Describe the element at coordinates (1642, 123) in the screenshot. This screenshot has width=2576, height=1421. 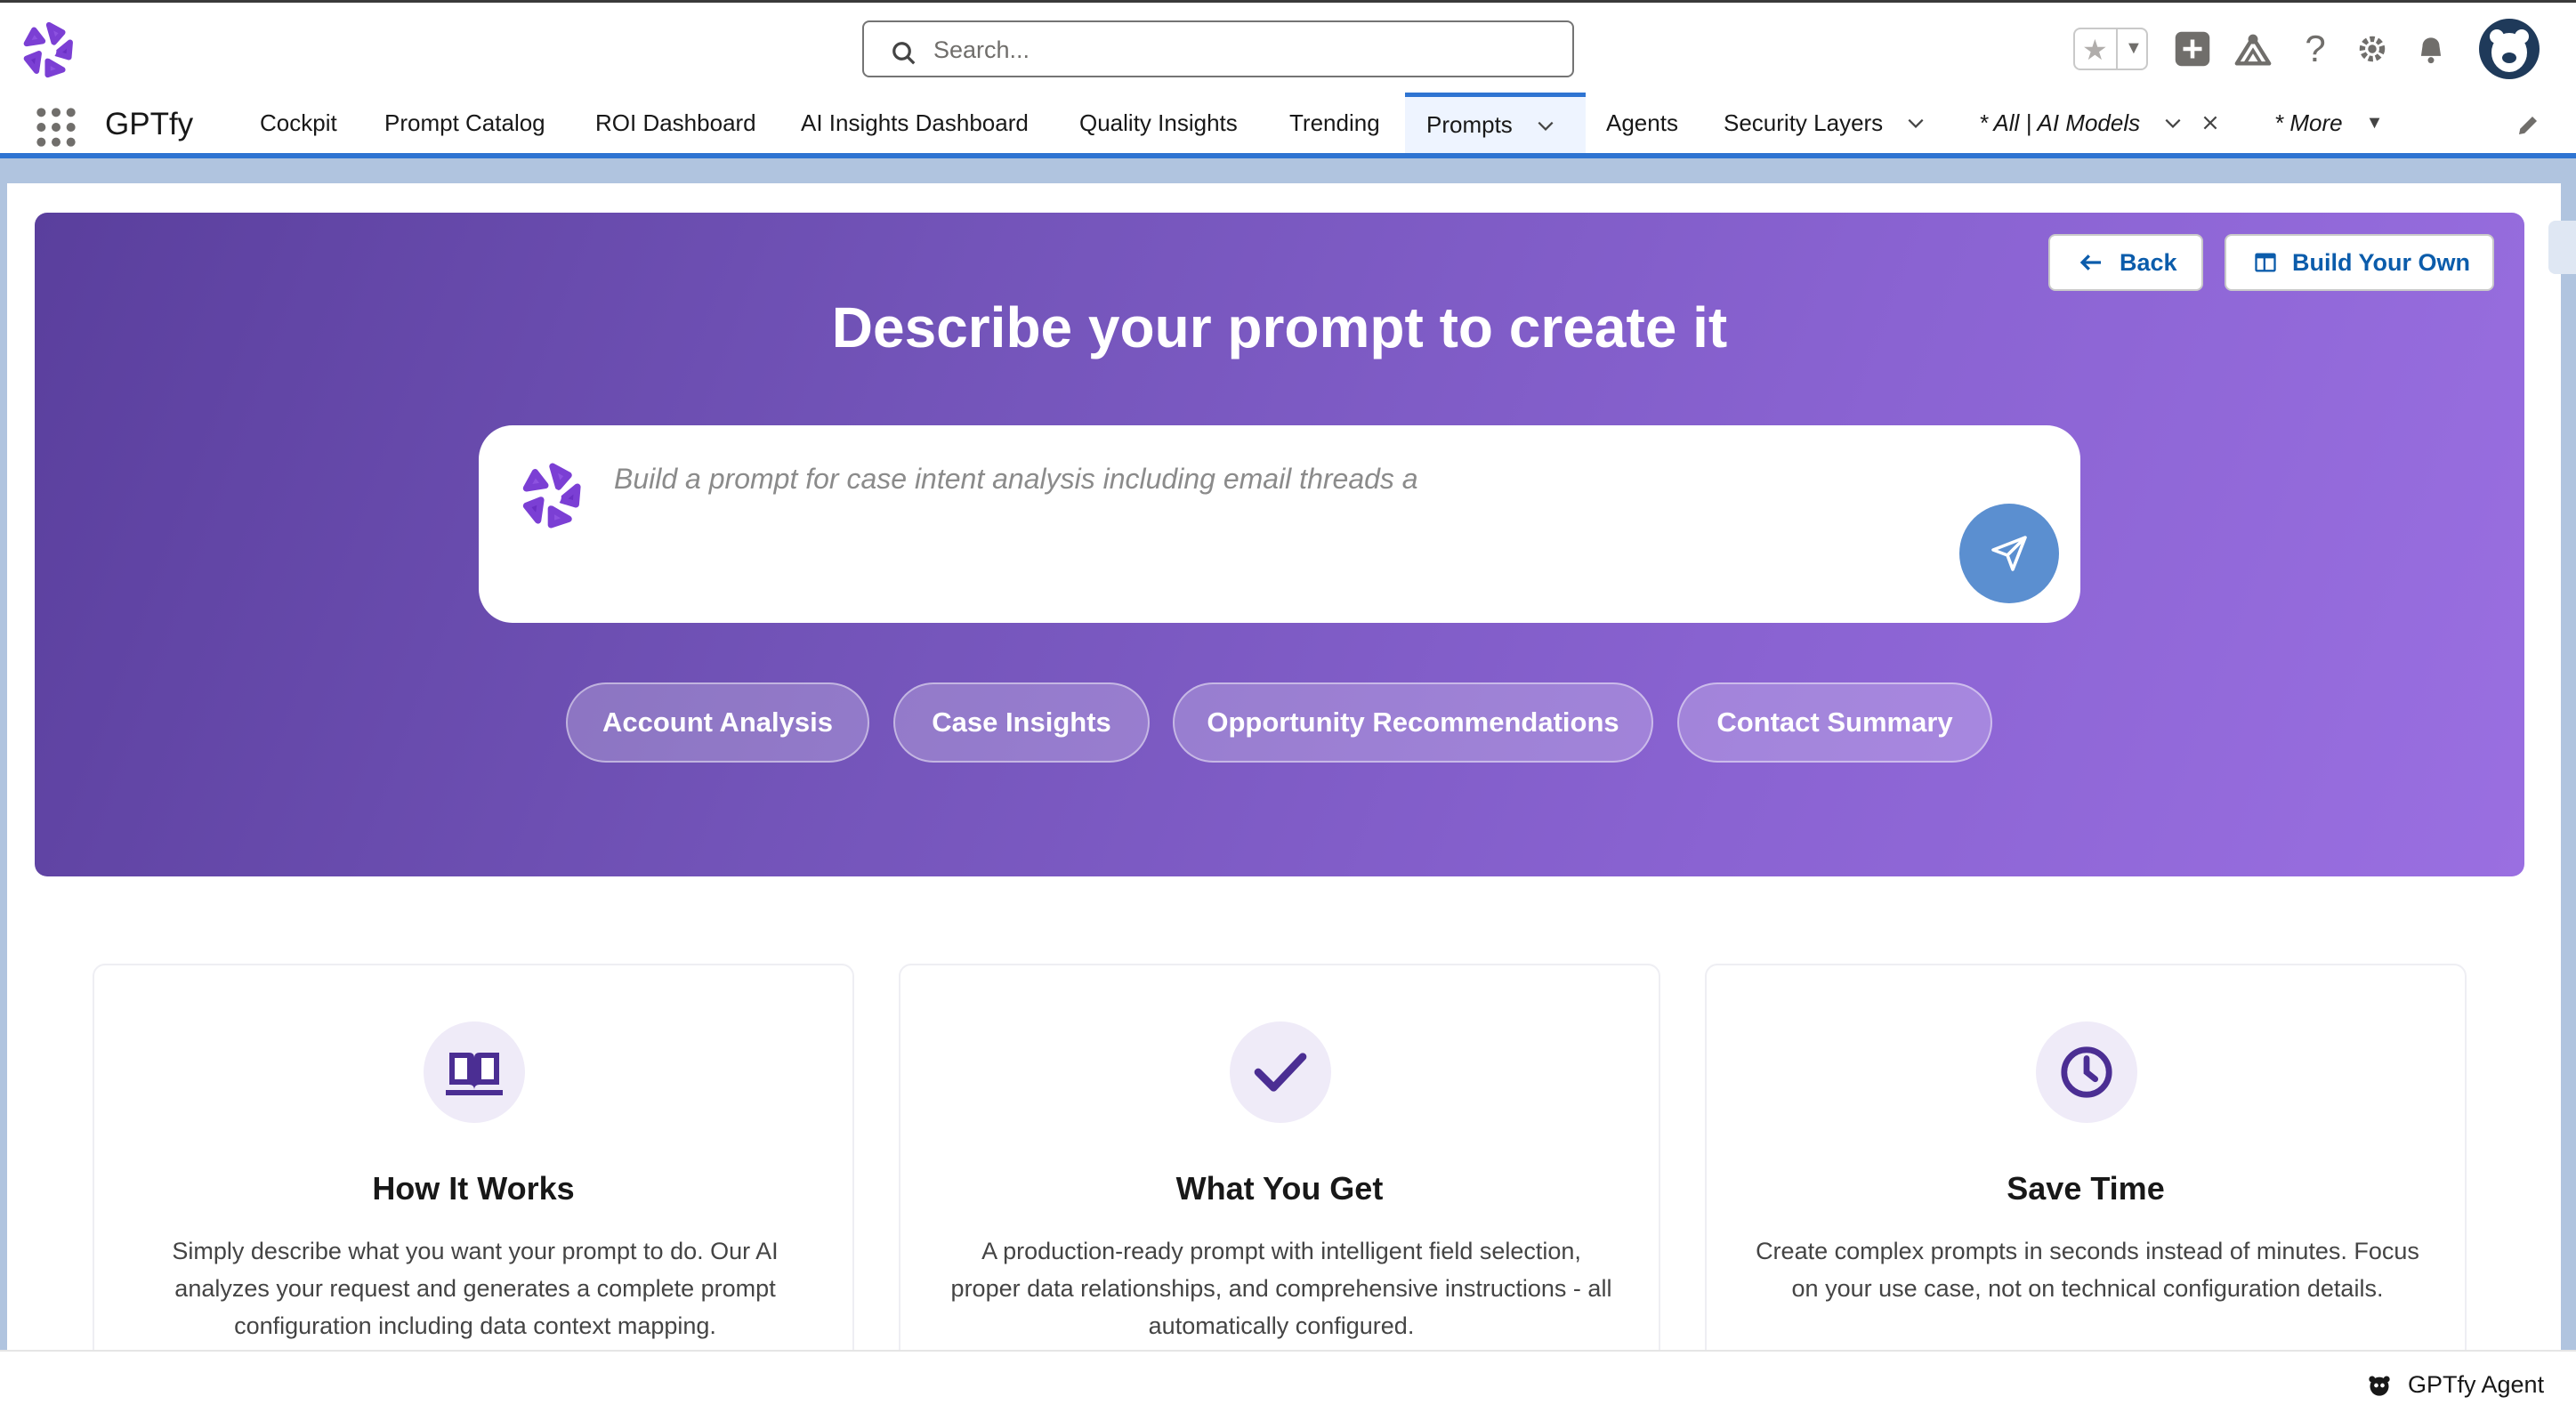
I see `tab-agents: Agents` at that location.